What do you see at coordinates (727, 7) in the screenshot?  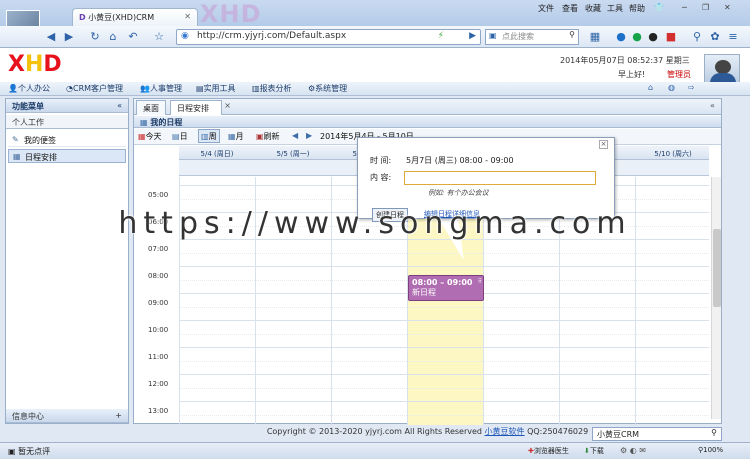 I see `window-close-icon: ✕` at bounding box center [727, 7].